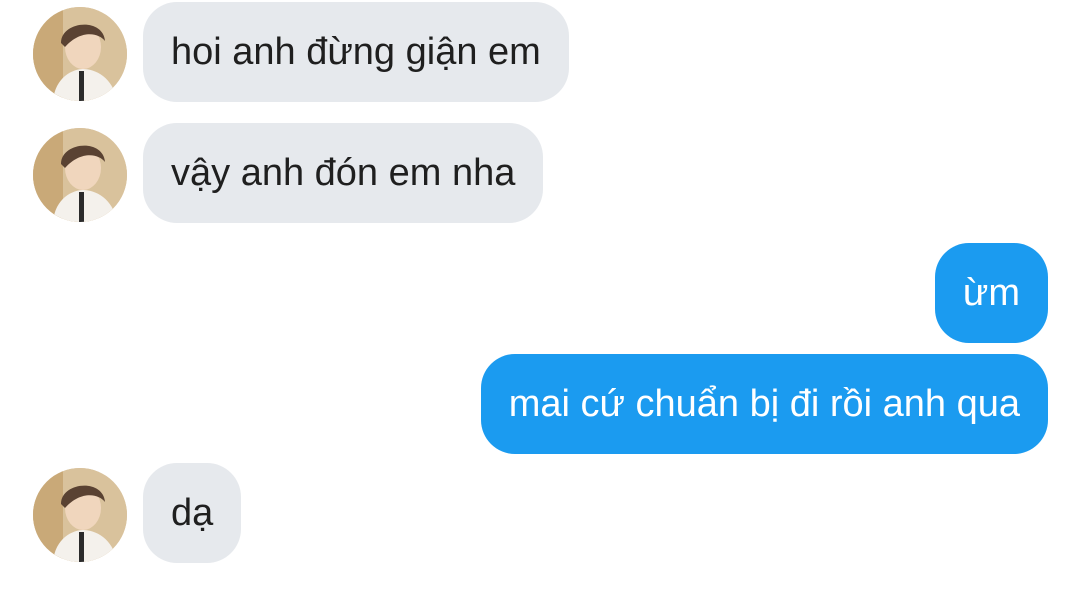  I want to click on message-bubble-outgoing: ừm, so click(991, 293).